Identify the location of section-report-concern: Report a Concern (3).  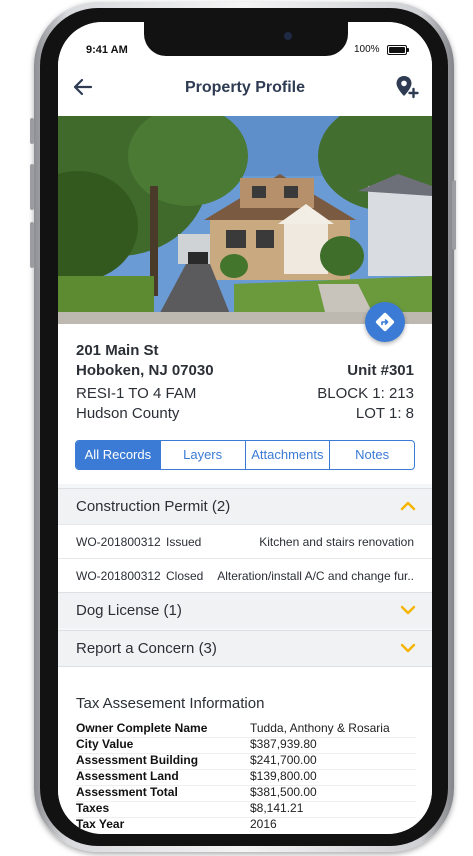
(245, 648).